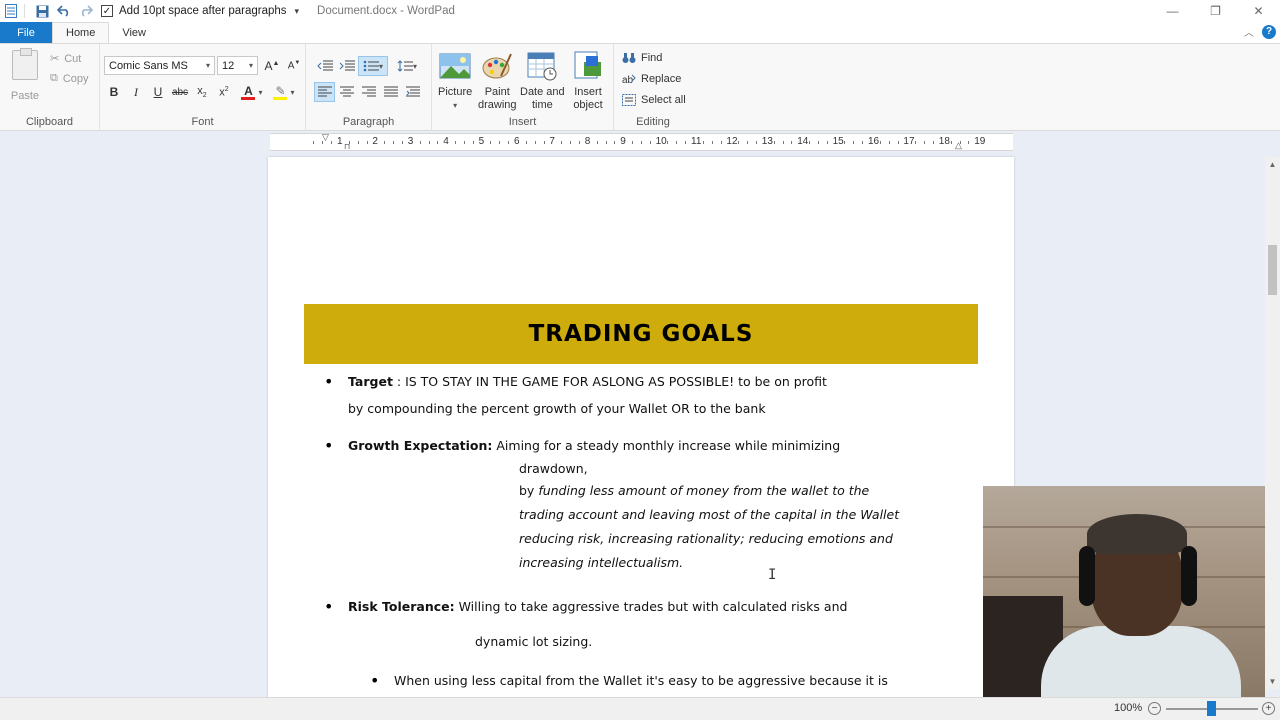 The height and width of the screenshot is (720, 1280). What do you see at coordinates (49, 122) in the screenshot?
I see `clipboard-group-label: Clipboard` at bounding box center [49, 122].